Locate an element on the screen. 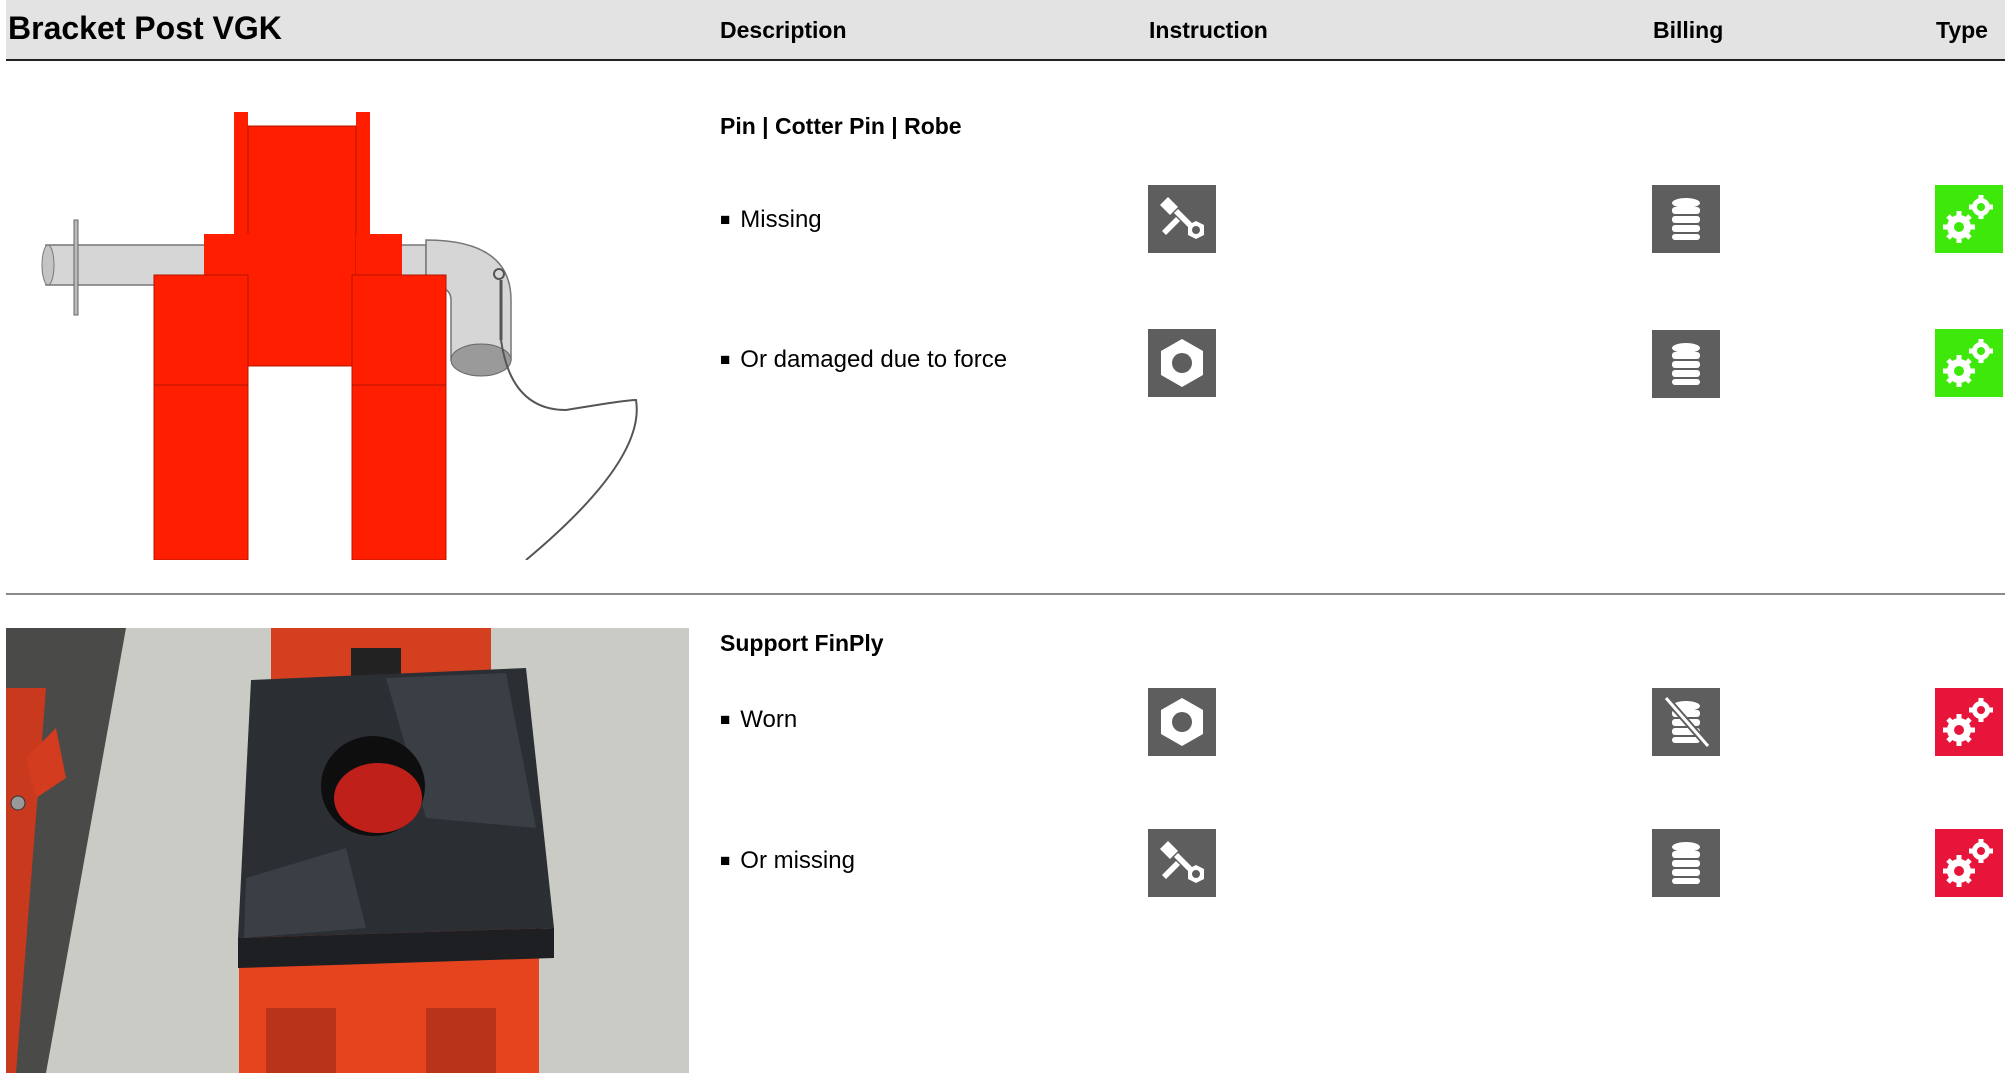 The width and height of the screenshot is (2008, 1076). column-header-type: Type is located at coordinates (1962, 30).